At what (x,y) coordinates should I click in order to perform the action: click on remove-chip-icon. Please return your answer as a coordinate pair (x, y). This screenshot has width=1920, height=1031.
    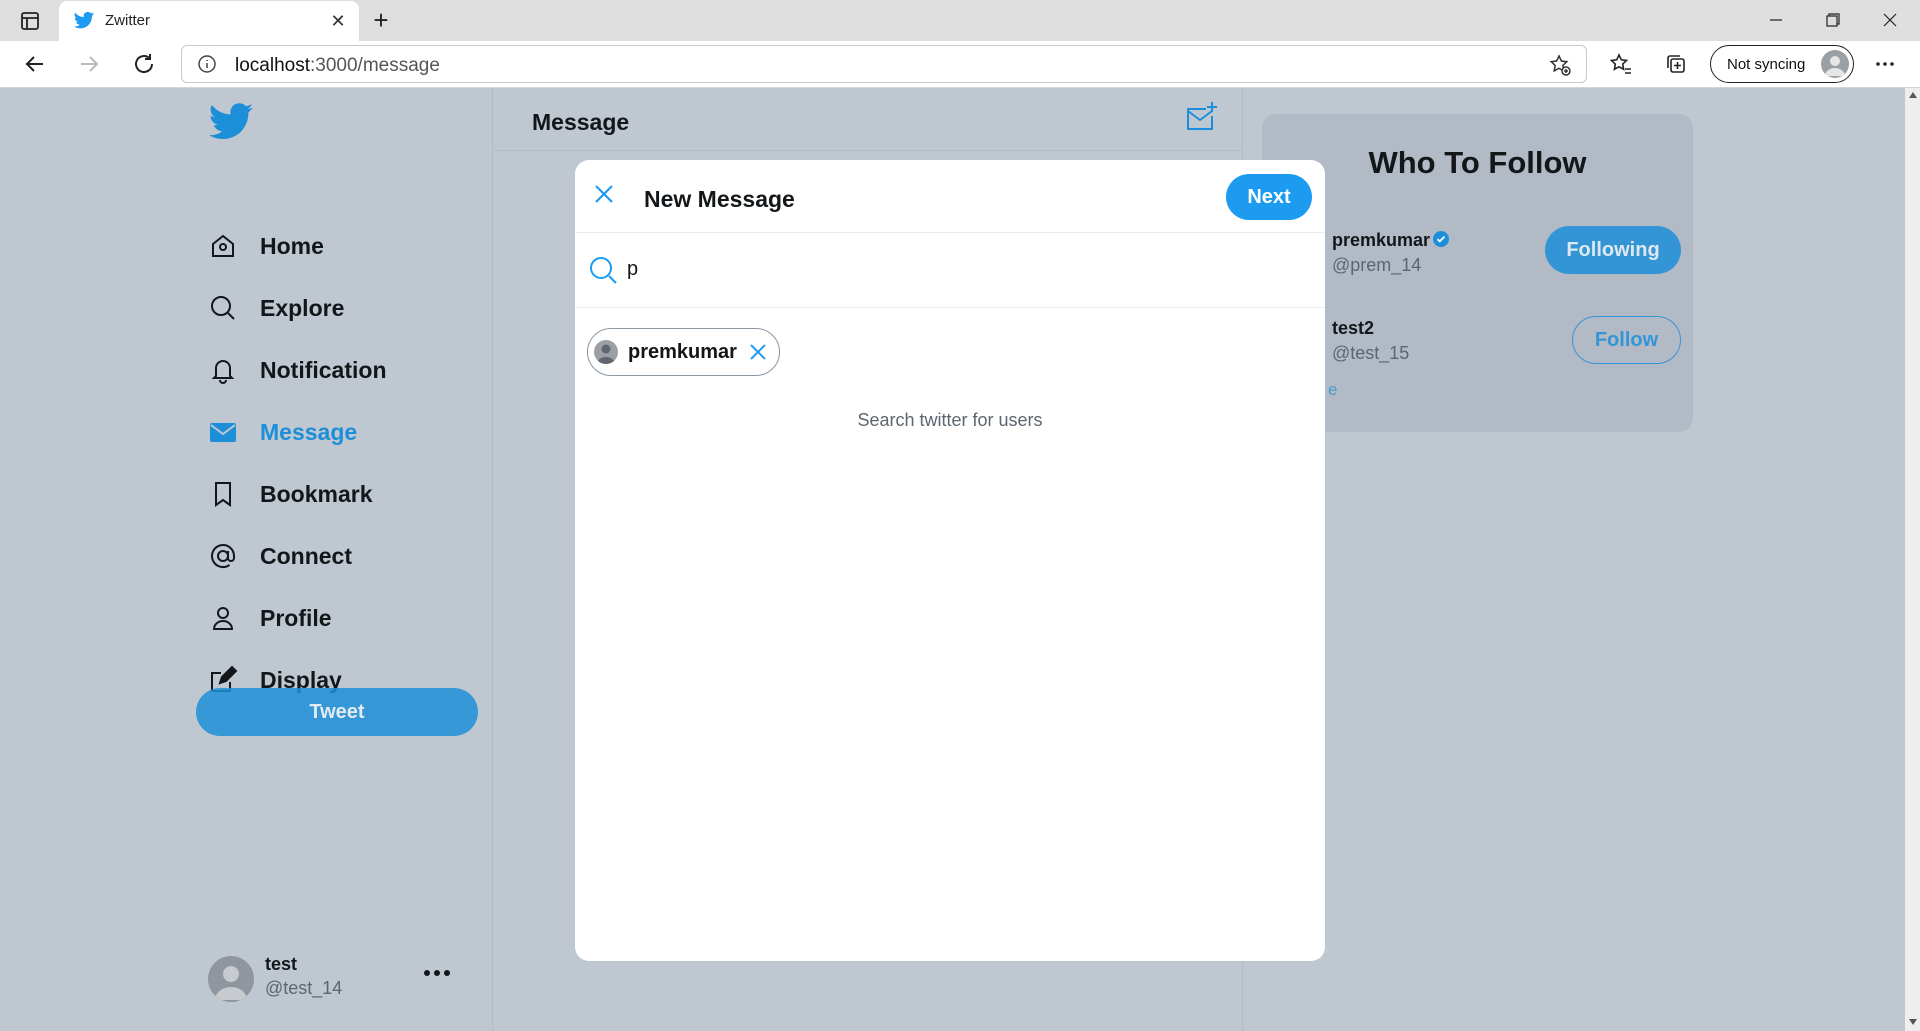
    Looking at the image, I should click on (758, 352).